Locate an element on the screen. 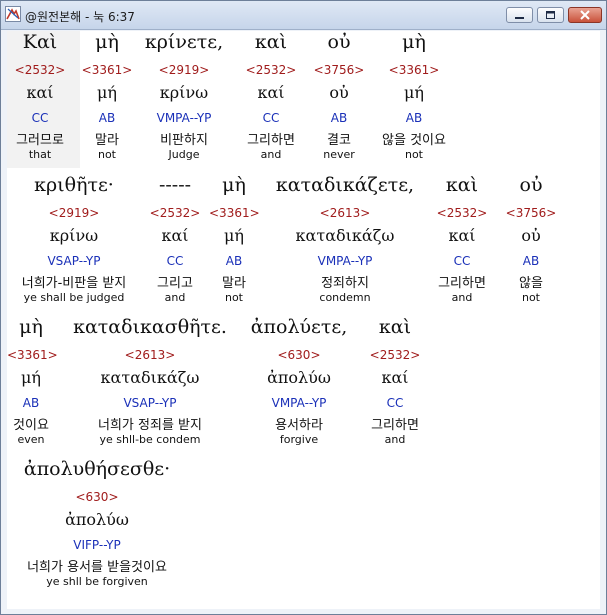  english-gloss: never is located at coordinates (339, 154).